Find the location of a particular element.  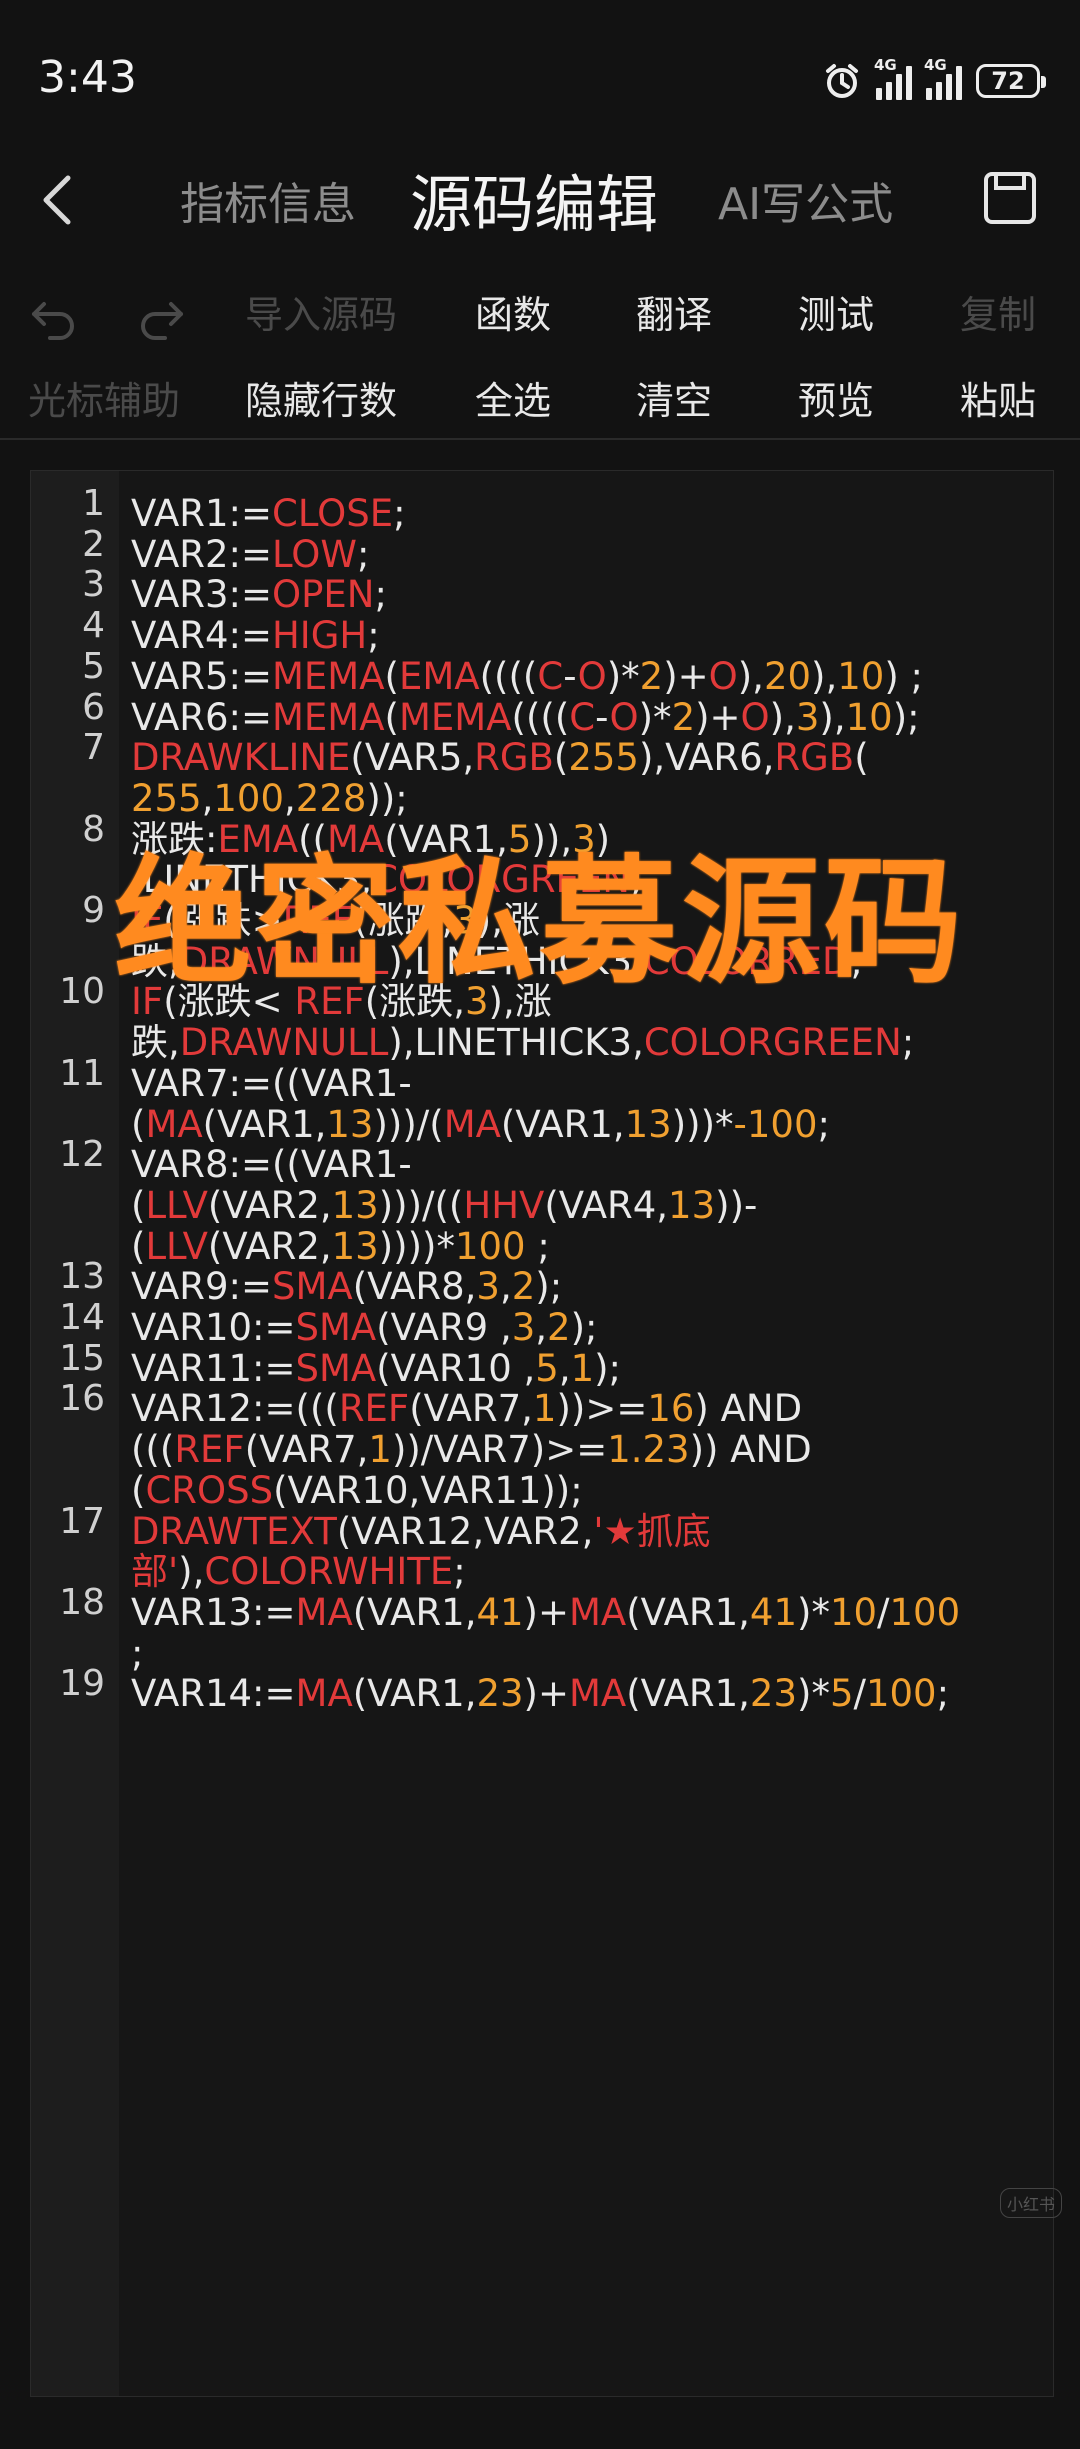

tab-ai-formula: AI写公式 is located at coordinates (805, 200).